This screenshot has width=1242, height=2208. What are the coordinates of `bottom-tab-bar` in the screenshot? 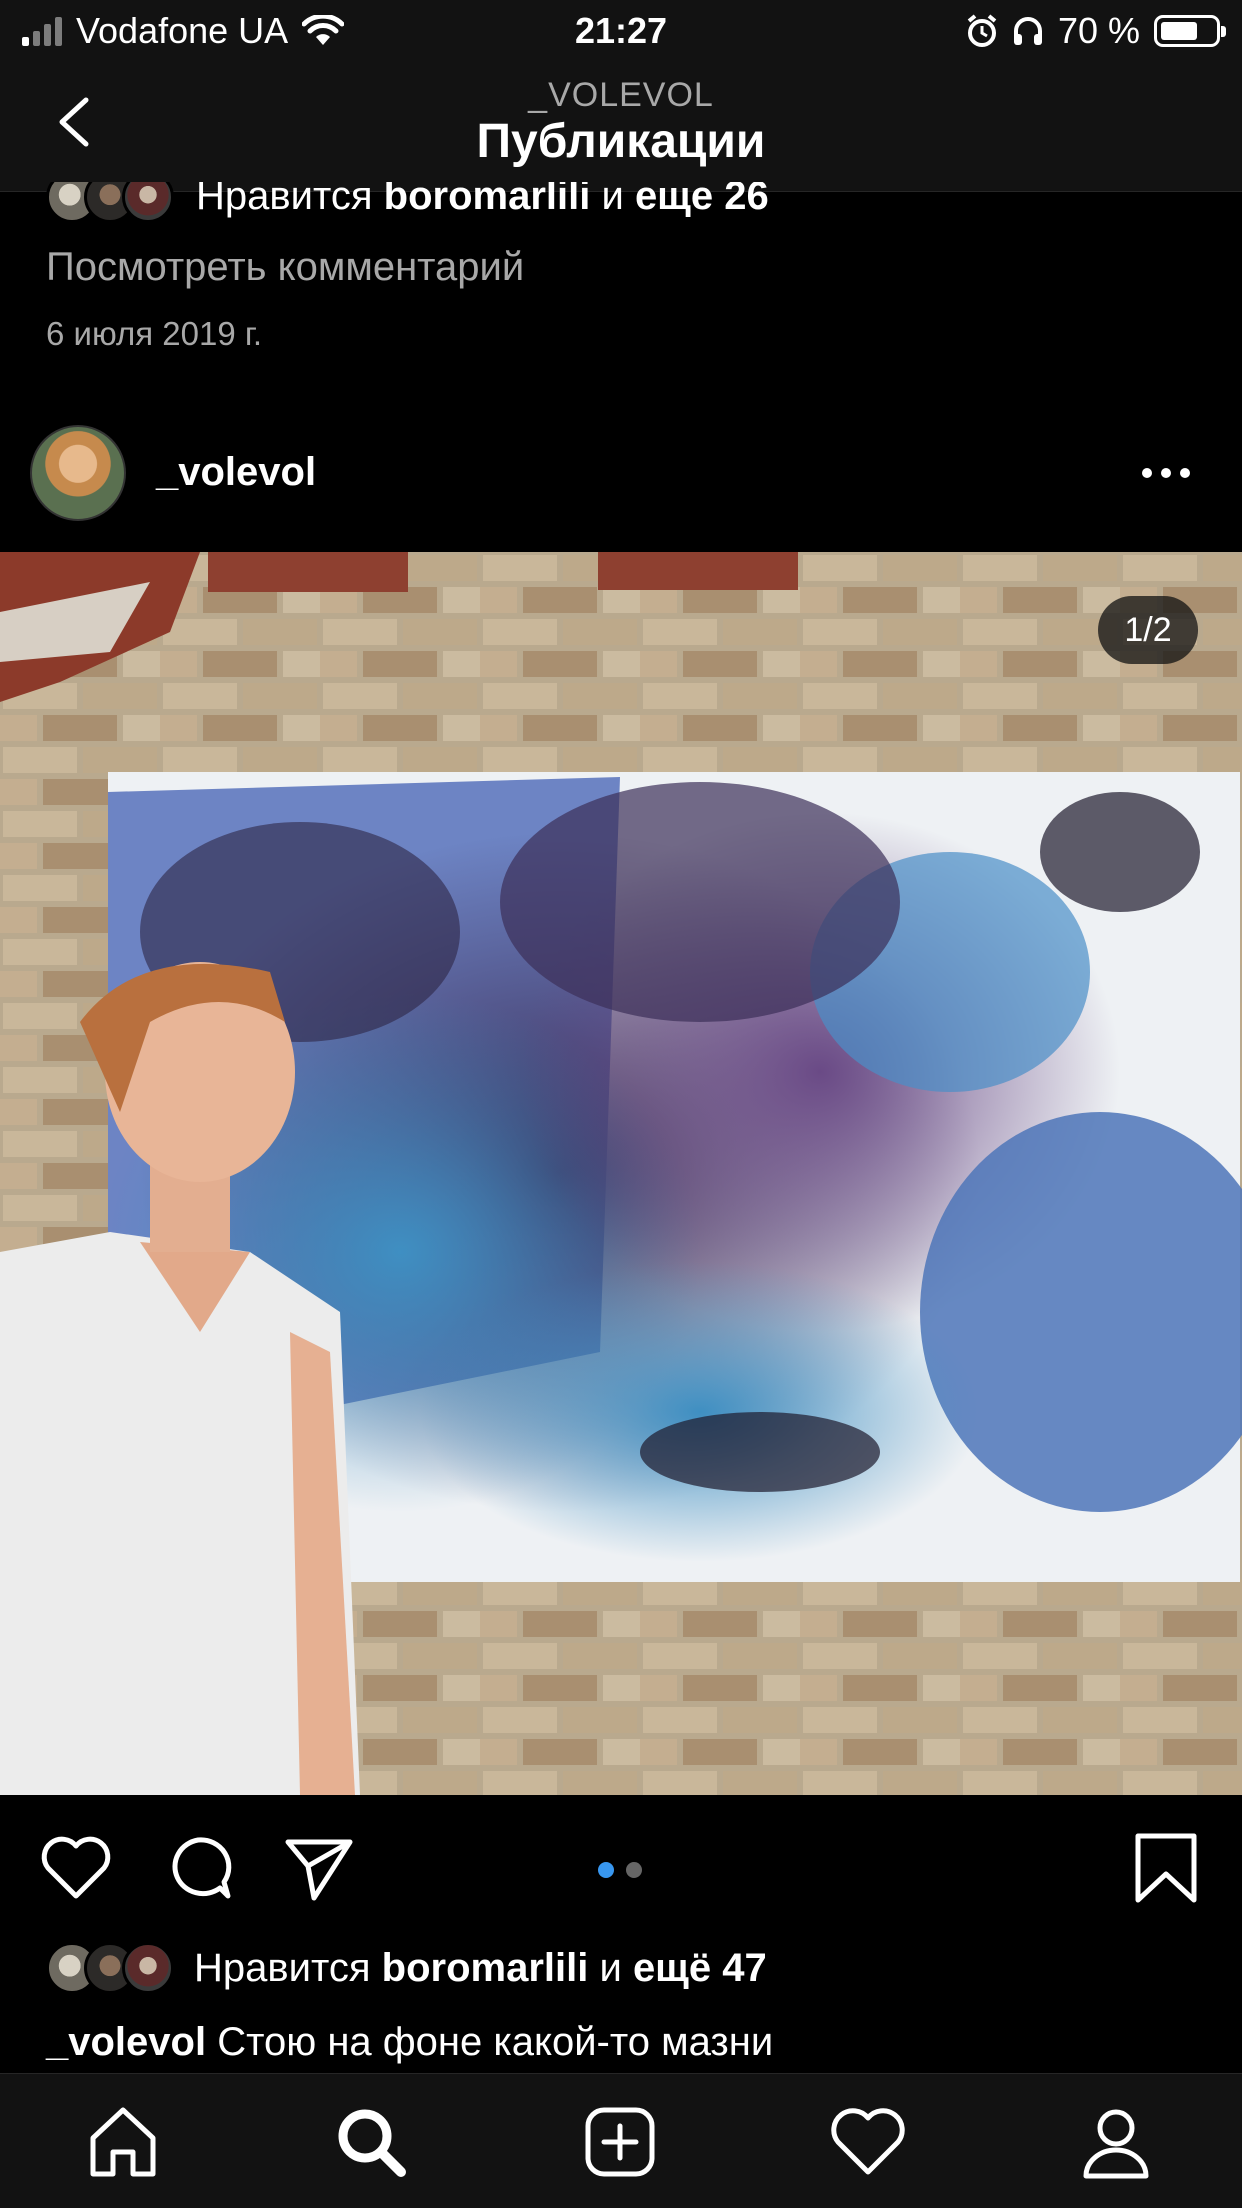 It's located at (621, 2140).